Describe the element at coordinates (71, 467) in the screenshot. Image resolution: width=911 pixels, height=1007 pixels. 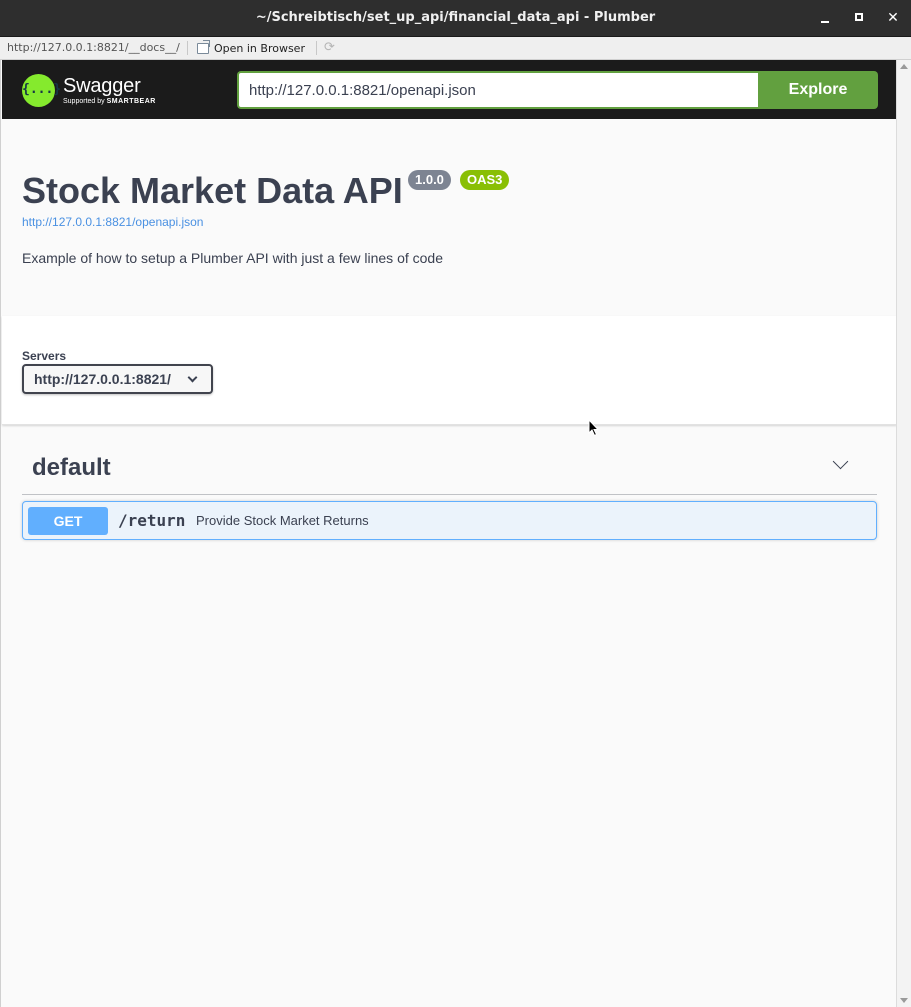
I see `tag-name: default` at that location.